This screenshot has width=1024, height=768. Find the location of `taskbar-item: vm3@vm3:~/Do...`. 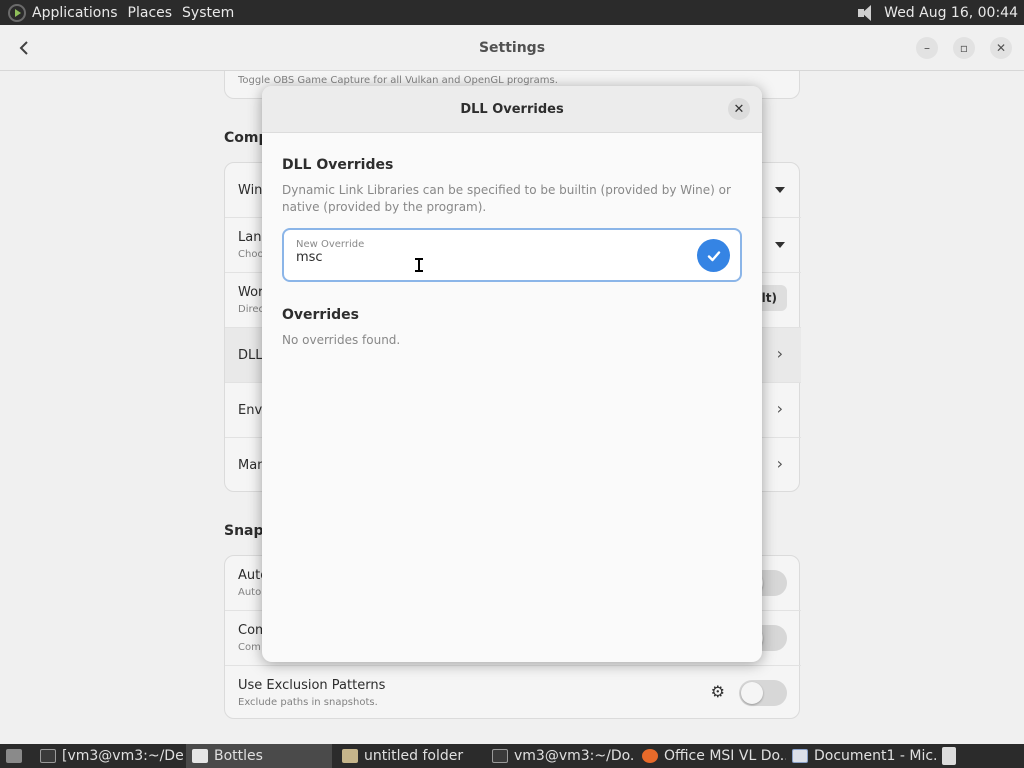

taskbar-item: vm3@vm3:~/Do... is located at coordinates (560, 756).